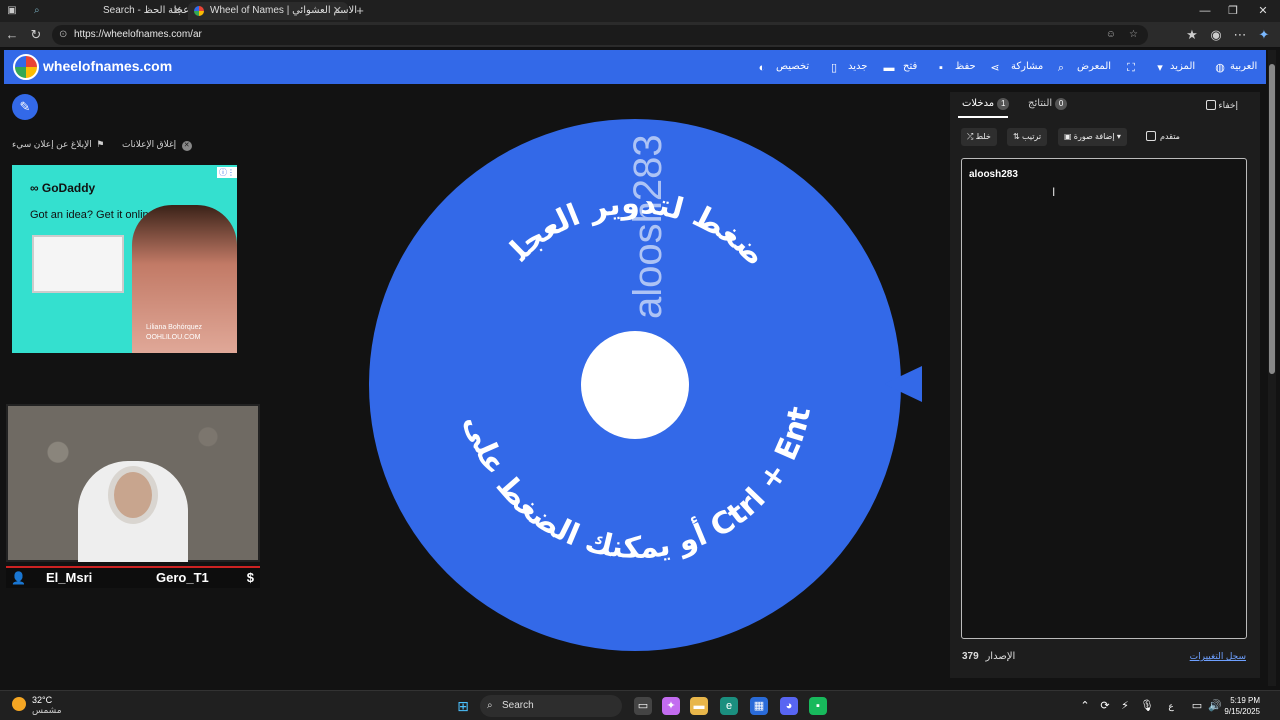 The image size is (1280, 720). I want to click on ad-tagline: Got an idea? Get it online., so click(94, 215).